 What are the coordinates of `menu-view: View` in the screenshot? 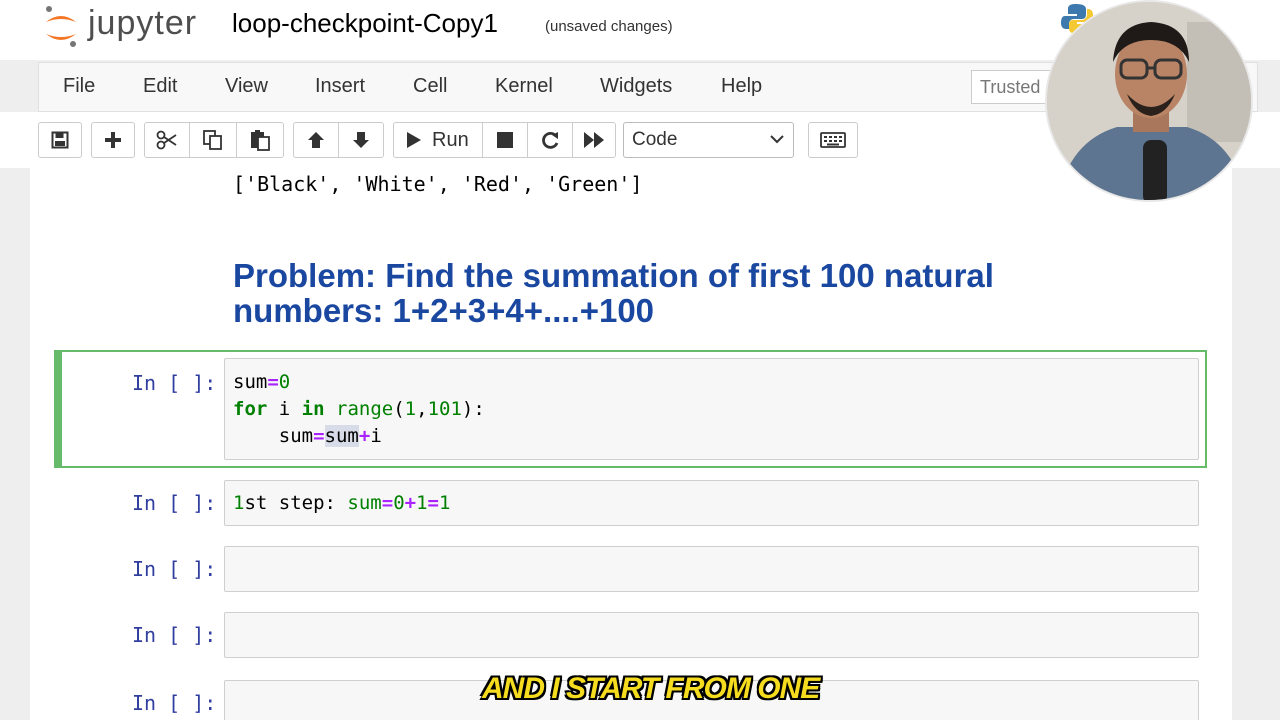 It's located at (246, 86).